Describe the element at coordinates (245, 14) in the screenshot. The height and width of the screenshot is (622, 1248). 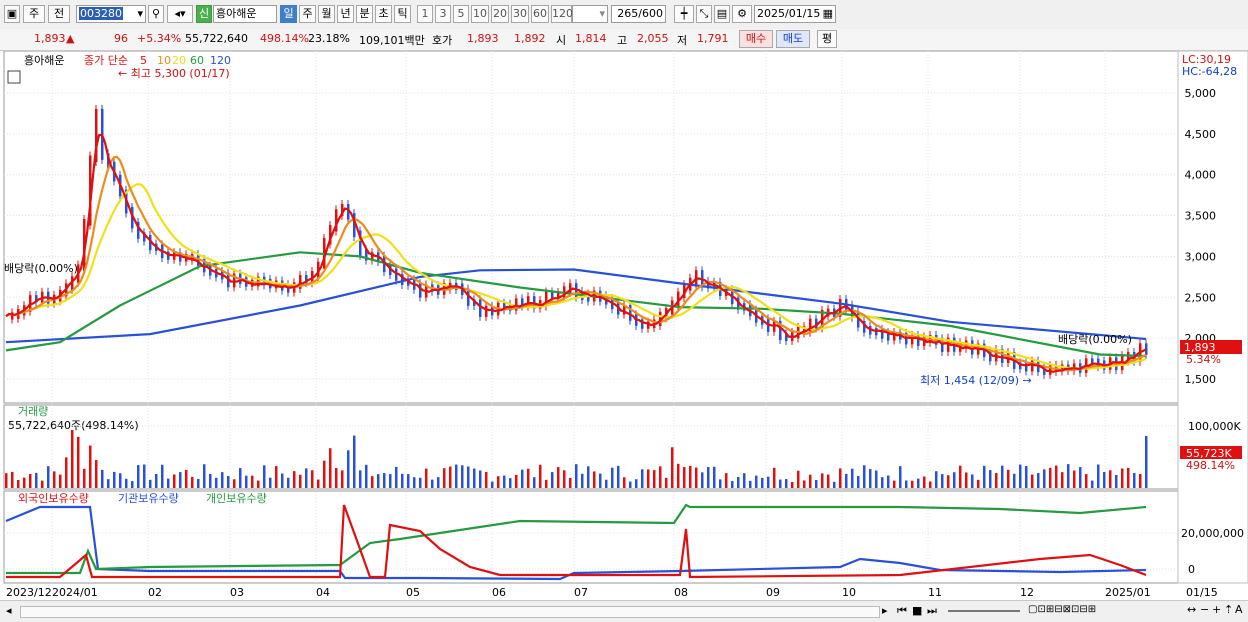
I see `stock-name-field: 흥아해운` at that location.